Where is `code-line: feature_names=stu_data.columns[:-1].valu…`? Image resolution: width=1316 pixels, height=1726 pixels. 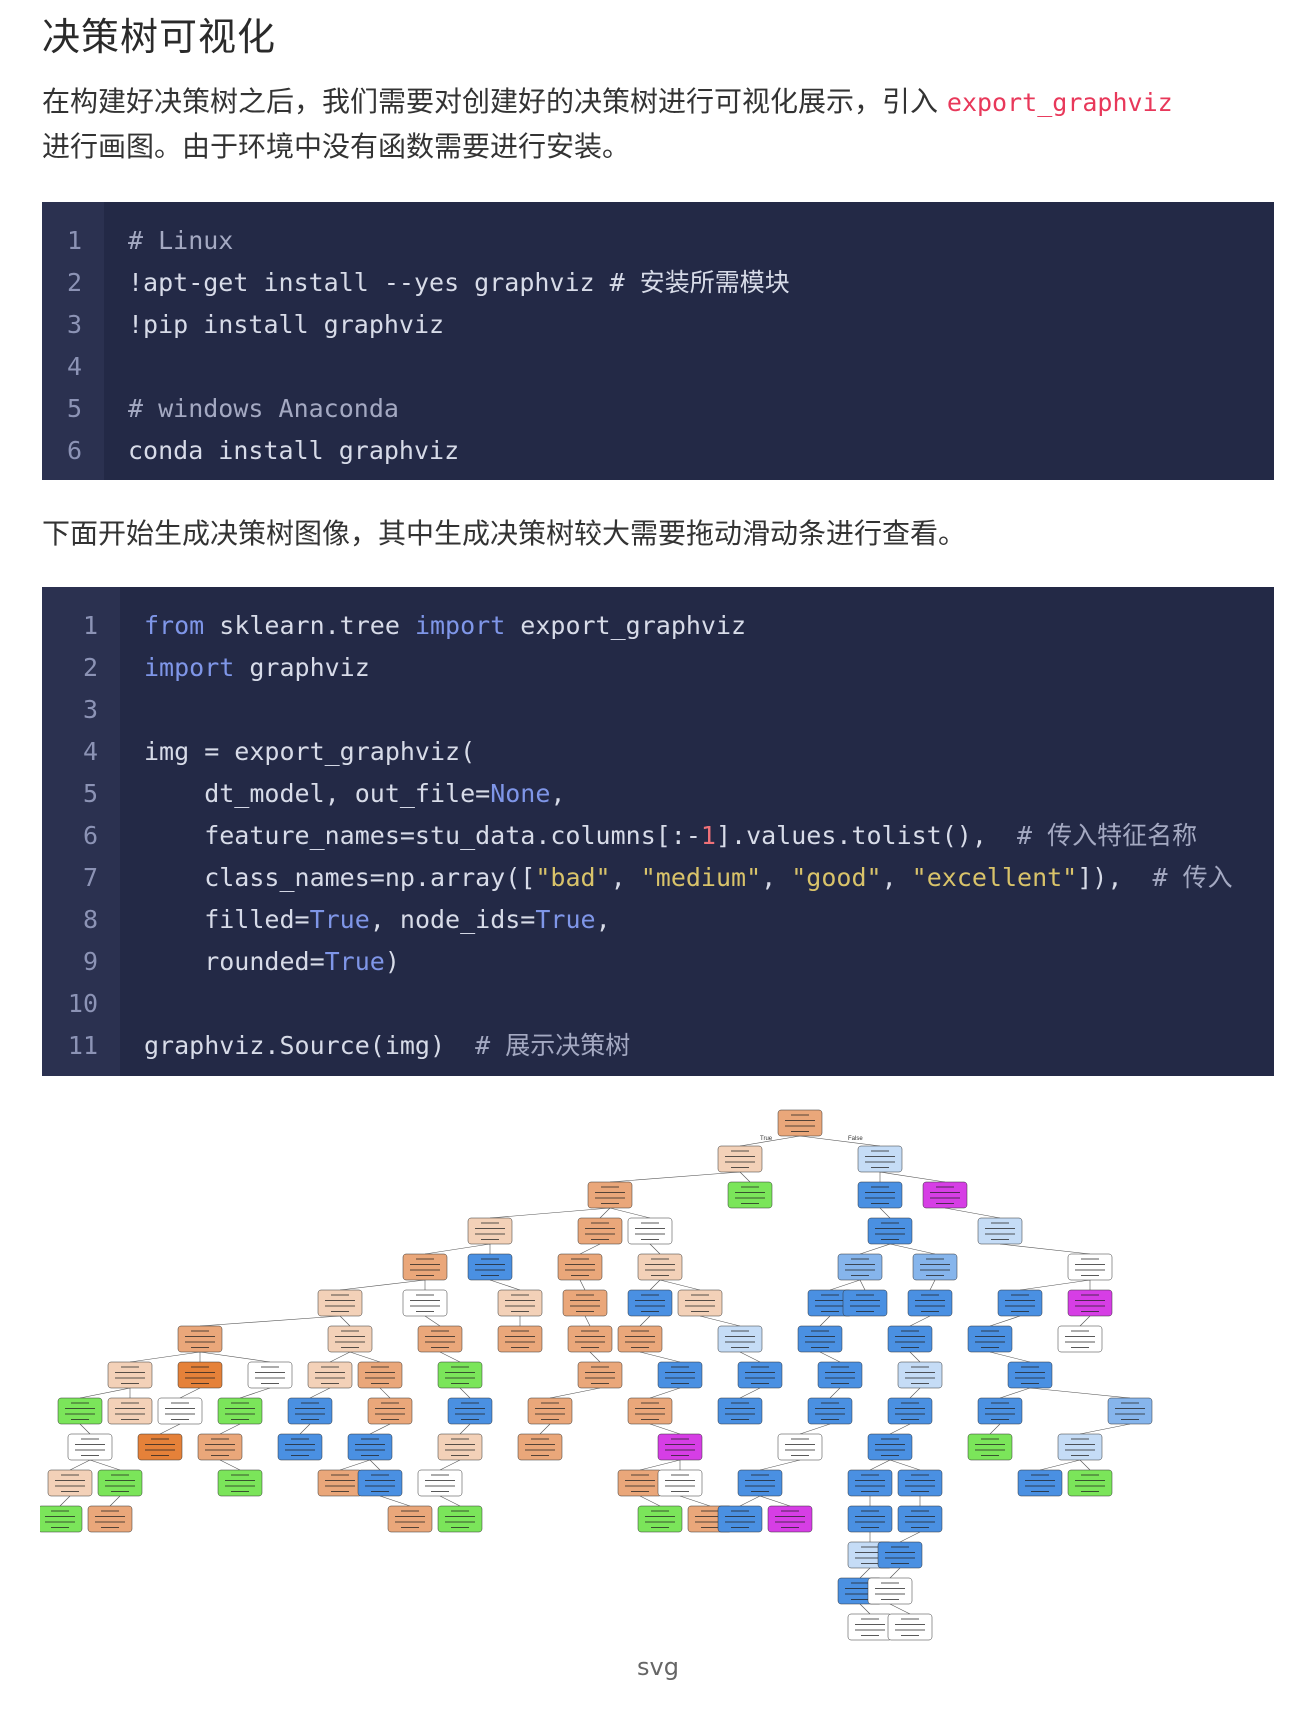 code-line: feature_names=stu_data.columns[:-1].valu… is located at coordinates (671, 835).